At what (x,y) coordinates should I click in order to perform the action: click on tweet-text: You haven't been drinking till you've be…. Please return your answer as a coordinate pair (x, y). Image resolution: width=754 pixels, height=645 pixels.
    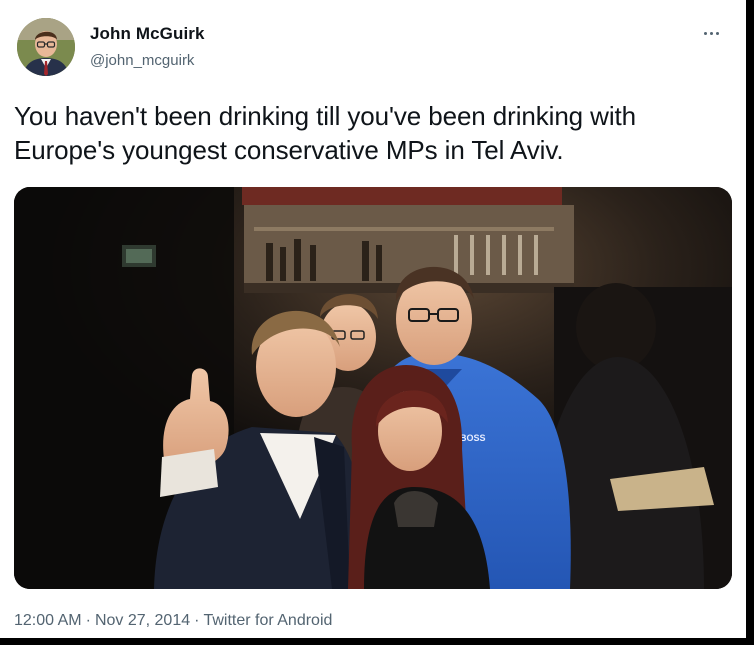
    Looking at the image, I should click on (325, 133).